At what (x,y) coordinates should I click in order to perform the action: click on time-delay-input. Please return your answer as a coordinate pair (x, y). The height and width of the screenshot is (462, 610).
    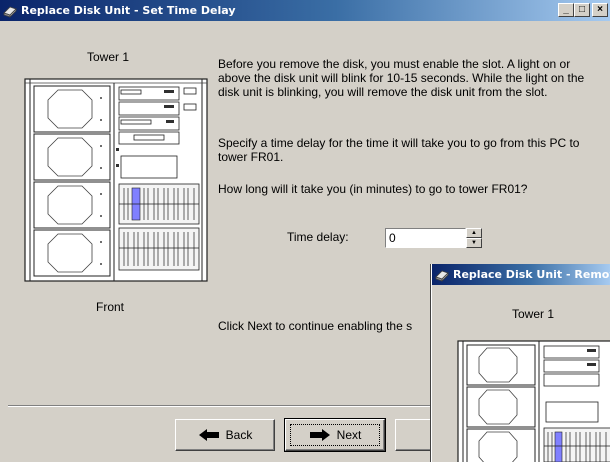
    Looking at the image, I should click on (425, 238).